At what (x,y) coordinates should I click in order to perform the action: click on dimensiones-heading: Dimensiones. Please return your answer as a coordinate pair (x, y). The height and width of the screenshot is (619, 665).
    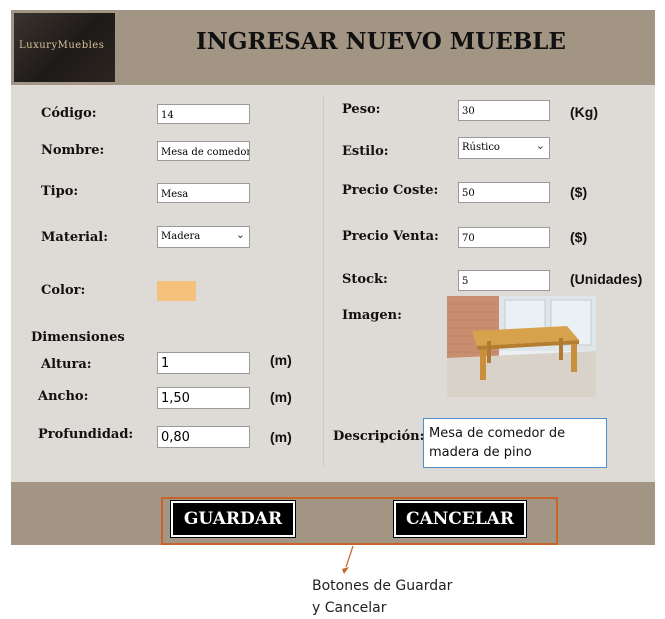
    Looking at the image, I should click on (78, 337).